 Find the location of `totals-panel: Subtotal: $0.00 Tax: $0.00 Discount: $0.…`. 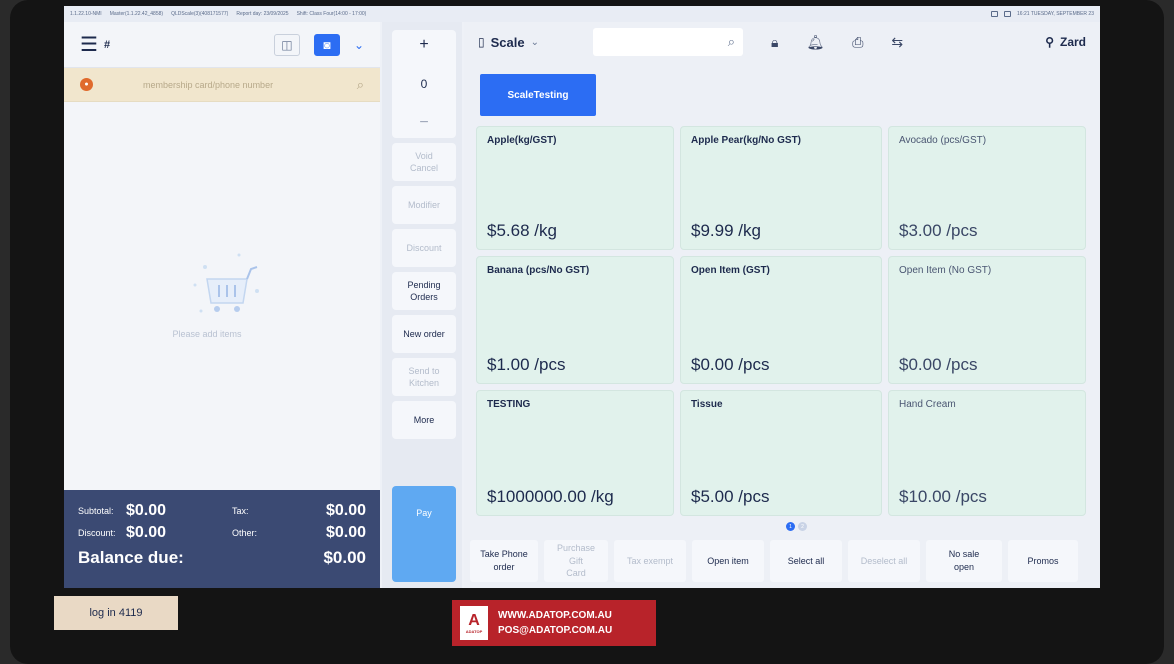

totals-panel: Subtotal: $0.00 Tax: $0.00 Discount: $0.… is located at coordinates (222, 539).